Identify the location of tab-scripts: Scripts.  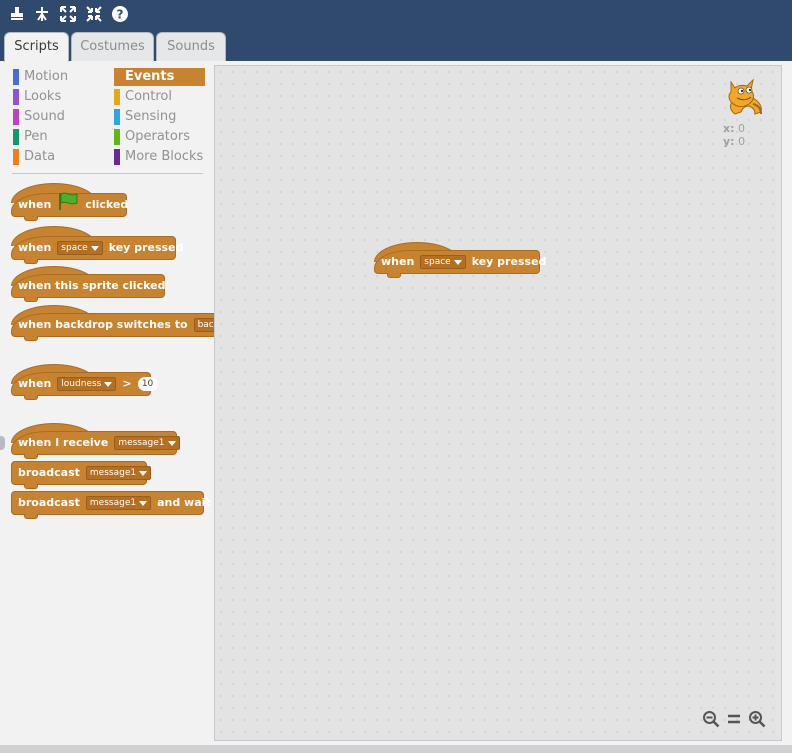
(36, 47).